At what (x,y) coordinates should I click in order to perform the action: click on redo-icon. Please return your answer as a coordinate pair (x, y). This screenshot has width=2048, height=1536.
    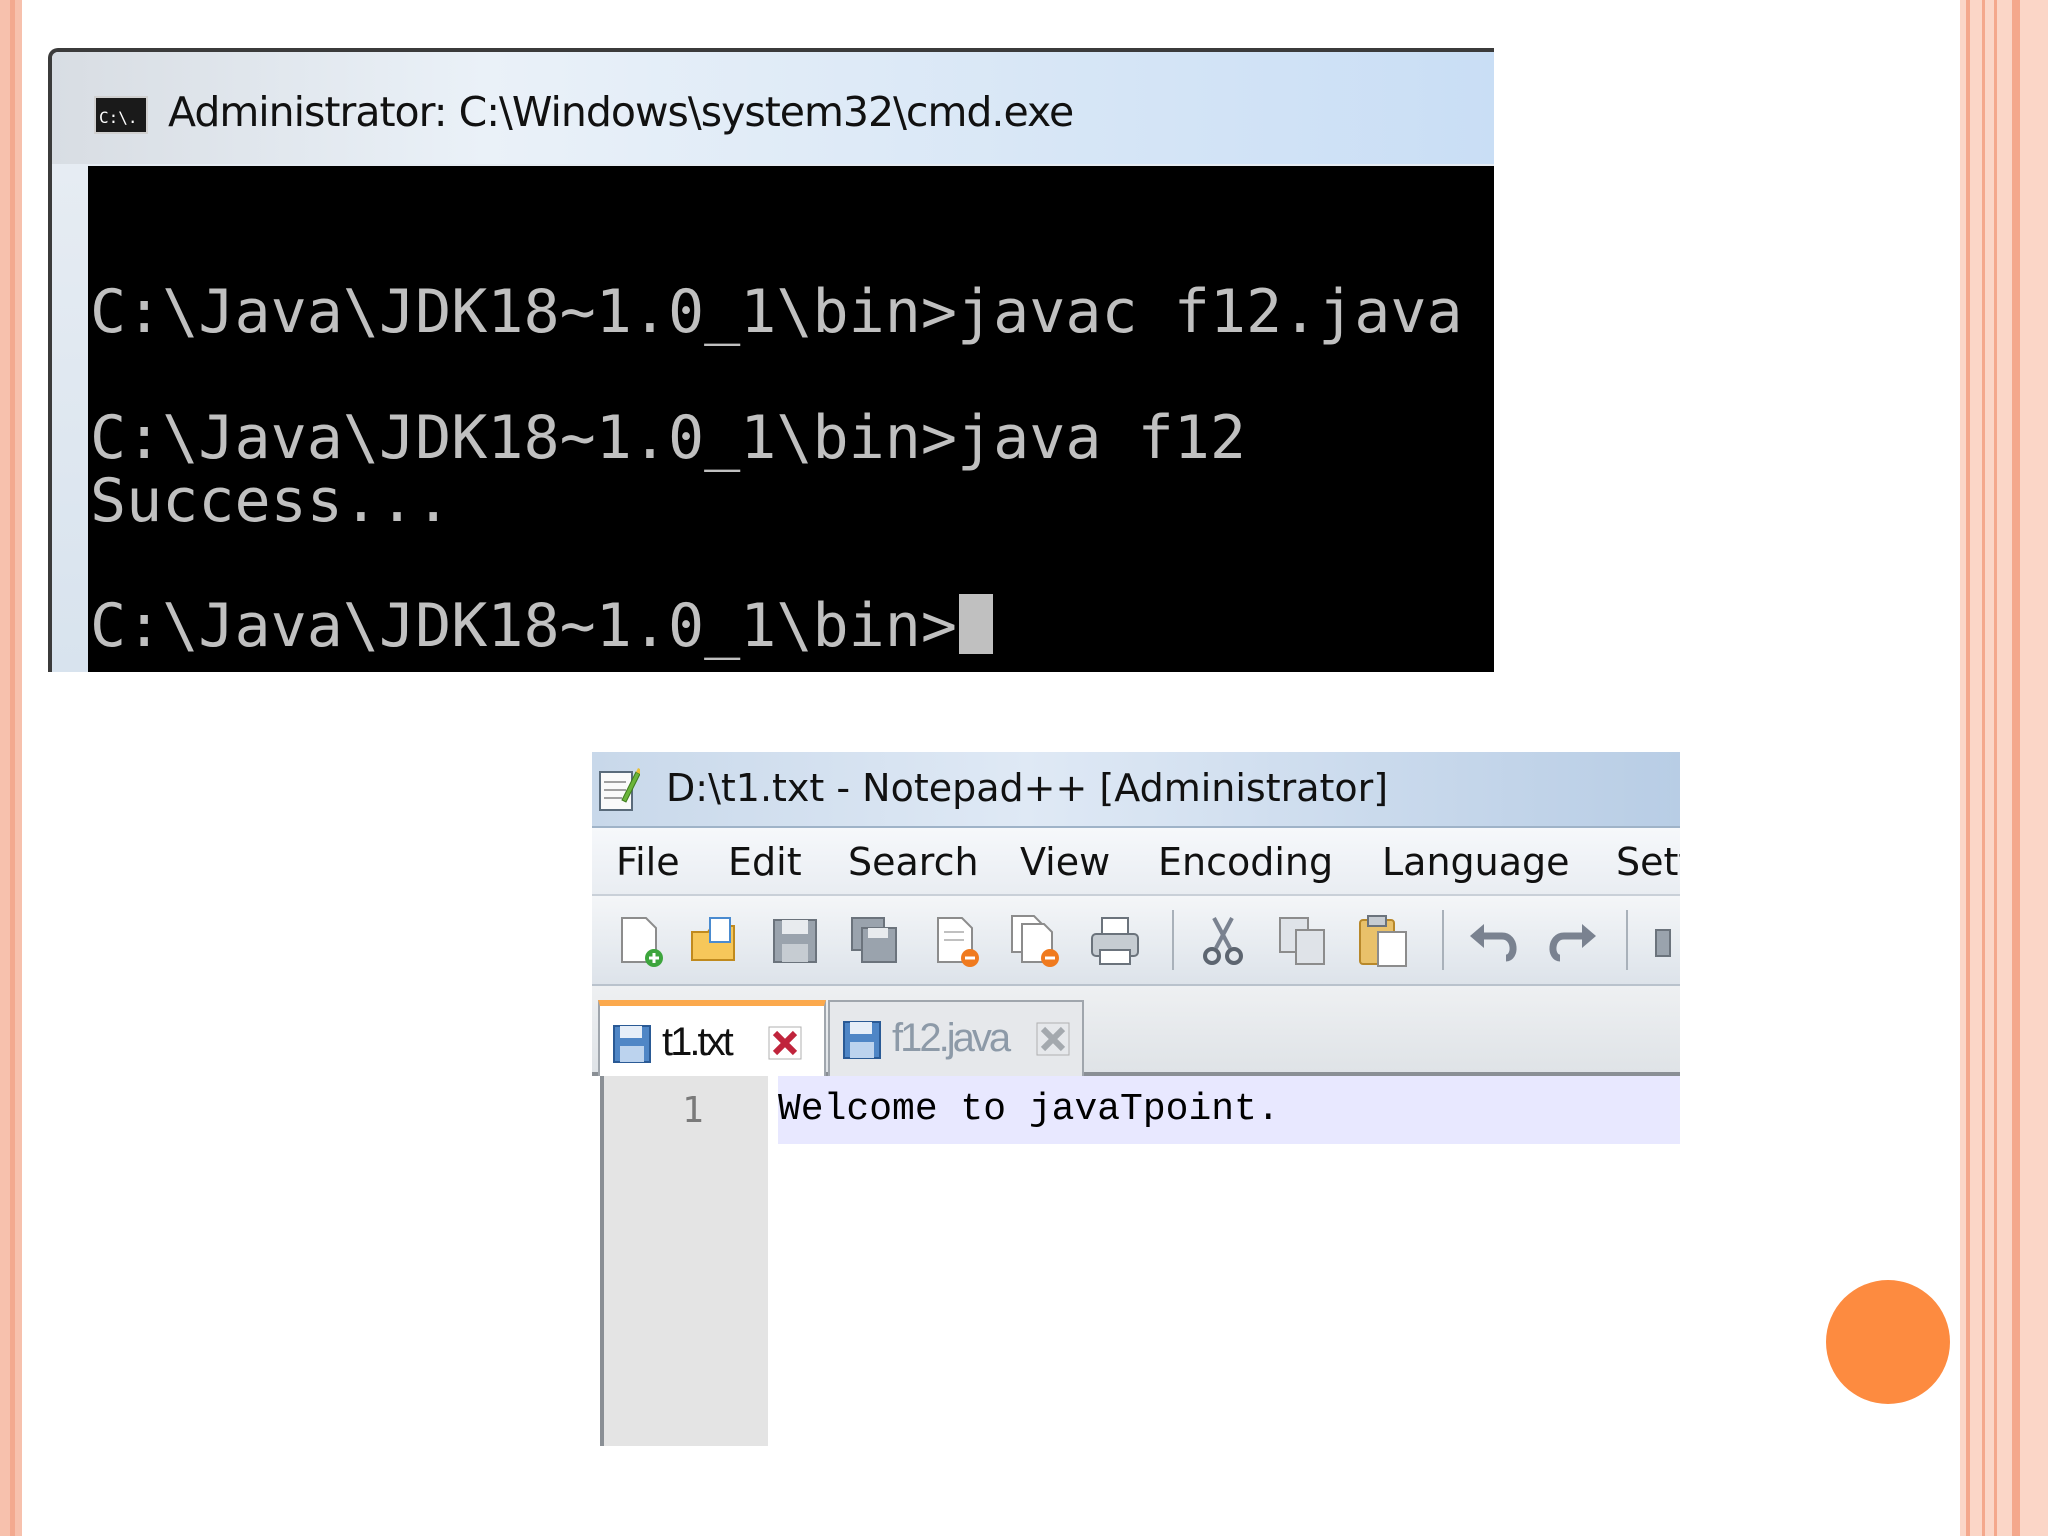
    Looking at the image, I should click on (1573, 941).